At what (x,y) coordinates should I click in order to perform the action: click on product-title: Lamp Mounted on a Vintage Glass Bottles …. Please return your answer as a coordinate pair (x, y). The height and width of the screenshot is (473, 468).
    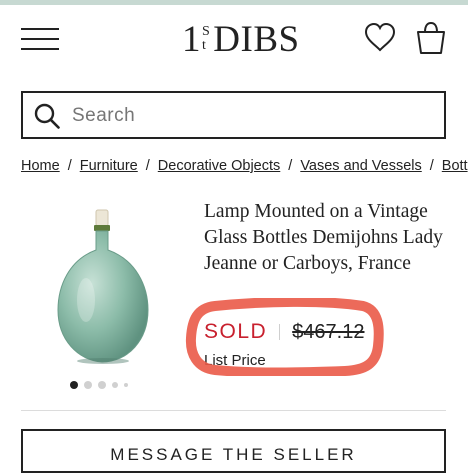
    Looking at the image, I should click on (323, 237).